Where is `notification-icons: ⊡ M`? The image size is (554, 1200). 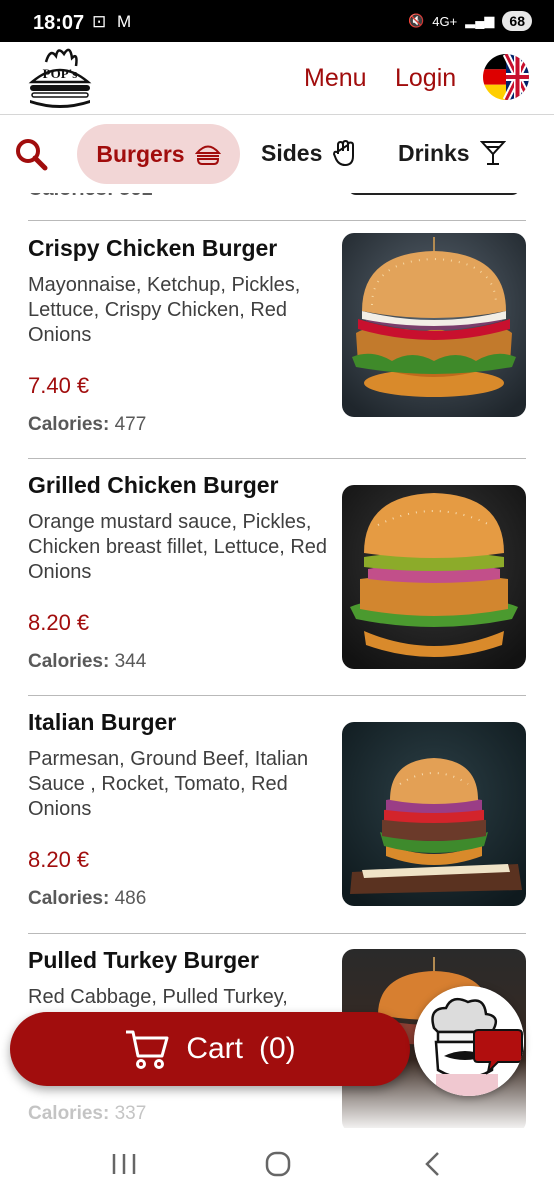 notification-icons: ⊡ M is located at coordinates (113, 21).